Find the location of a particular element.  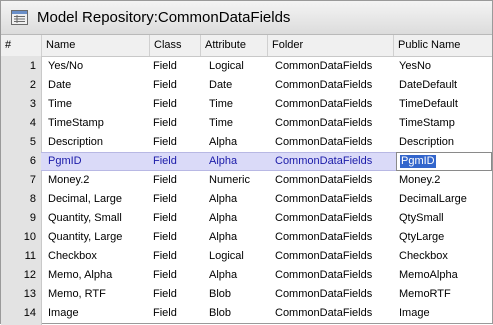

table-row: 6 PgmID Field Alpha CommonDataFields PgmID is located at coordinates (246, 161).